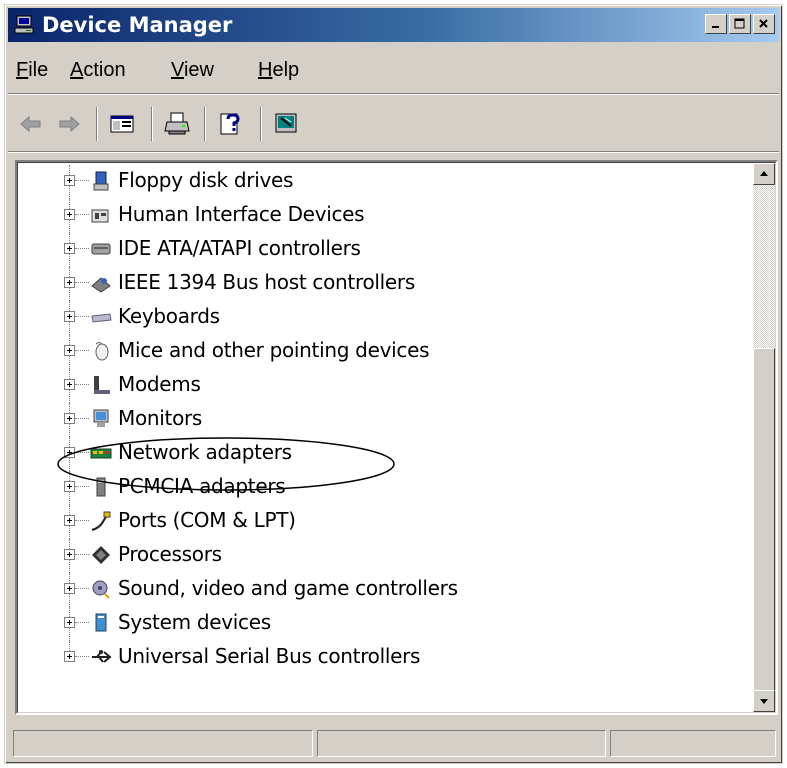 This screenshot has height=768, width=787. What do you see at coordinates (202, 486) in the screenshot?
I see `tree-item-label: PCMCIA adapters` at bounding box center [202, 486].